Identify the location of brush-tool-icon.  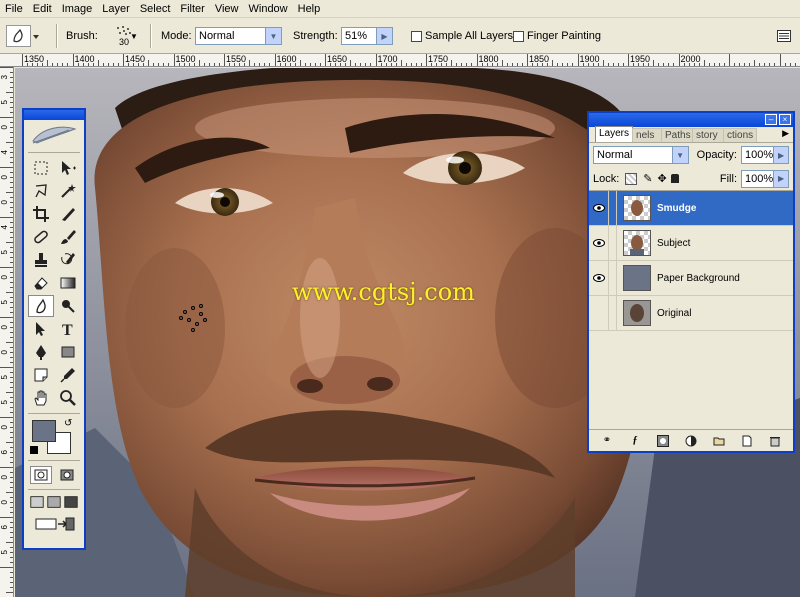
(68, 237).